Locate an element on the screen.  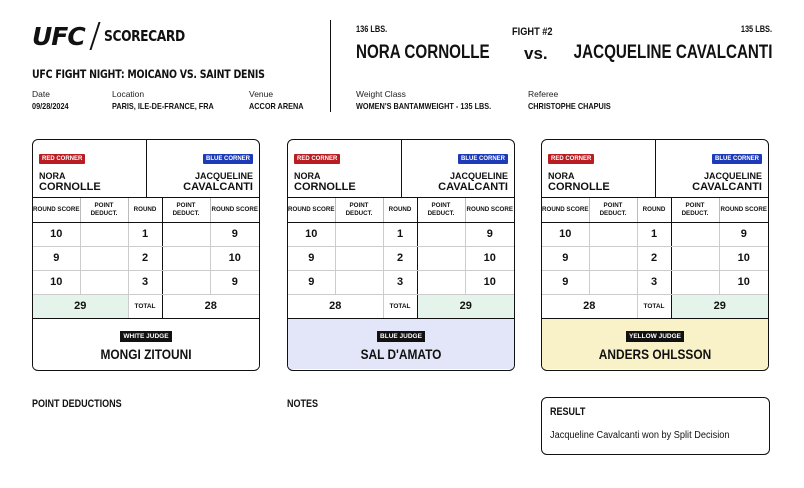
ufc-logo: UFC SCORECARD is located at coordinates (177, 36).